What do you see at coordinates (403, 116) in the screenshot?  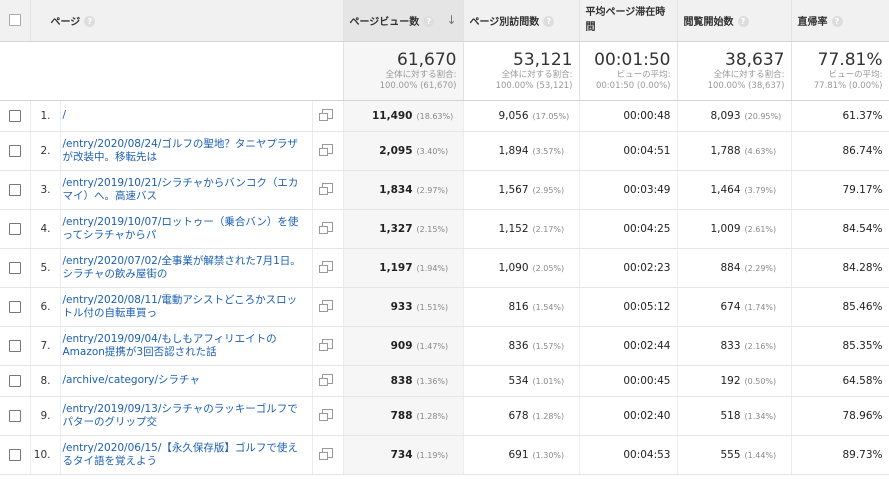 I see `pageviews-cell: 11,490 (18.63%)` at bounding box center [403, 116].